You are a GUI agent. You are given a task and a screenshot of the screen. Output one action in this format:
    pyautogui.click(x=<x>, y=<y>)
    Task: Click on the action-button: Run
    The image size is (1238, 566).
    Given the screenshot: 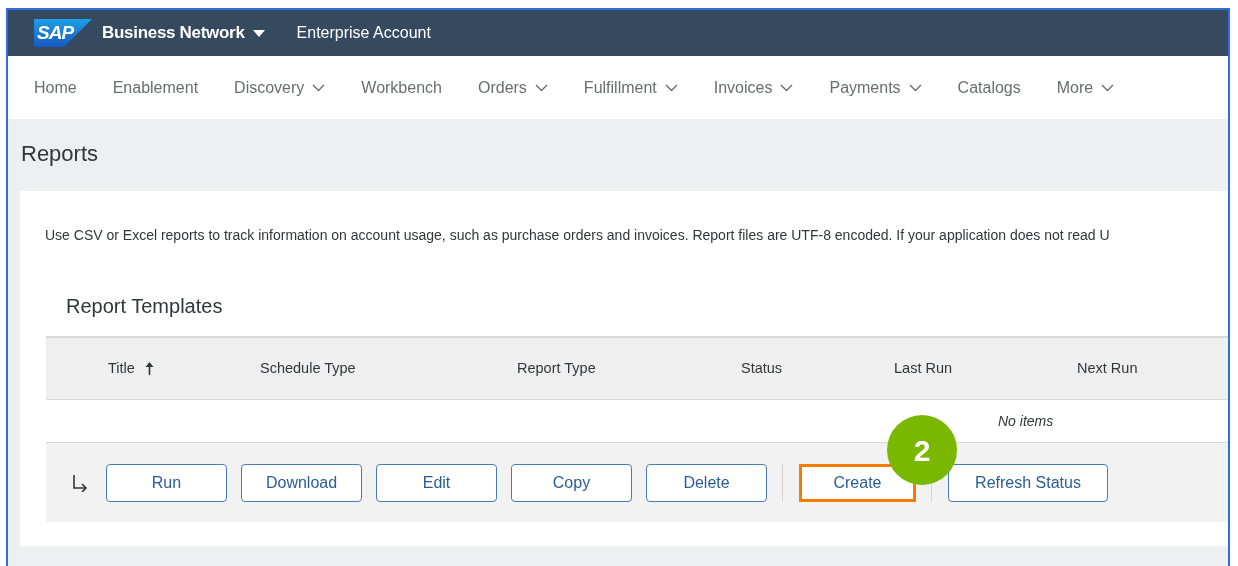 What is the action you would take?
    pyautogui.click(x=166, y=482)
    